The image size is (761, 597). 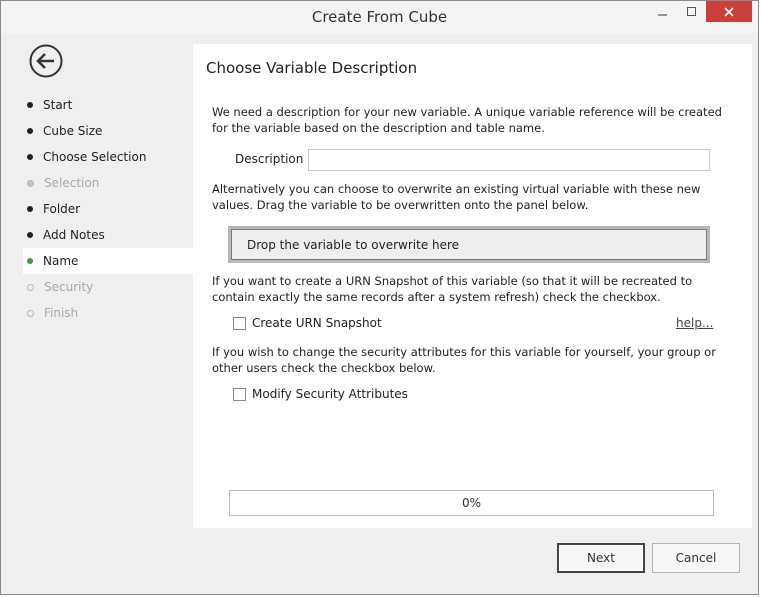 I want to click on security-attributes-checkbox, so click(x=239, y=394).